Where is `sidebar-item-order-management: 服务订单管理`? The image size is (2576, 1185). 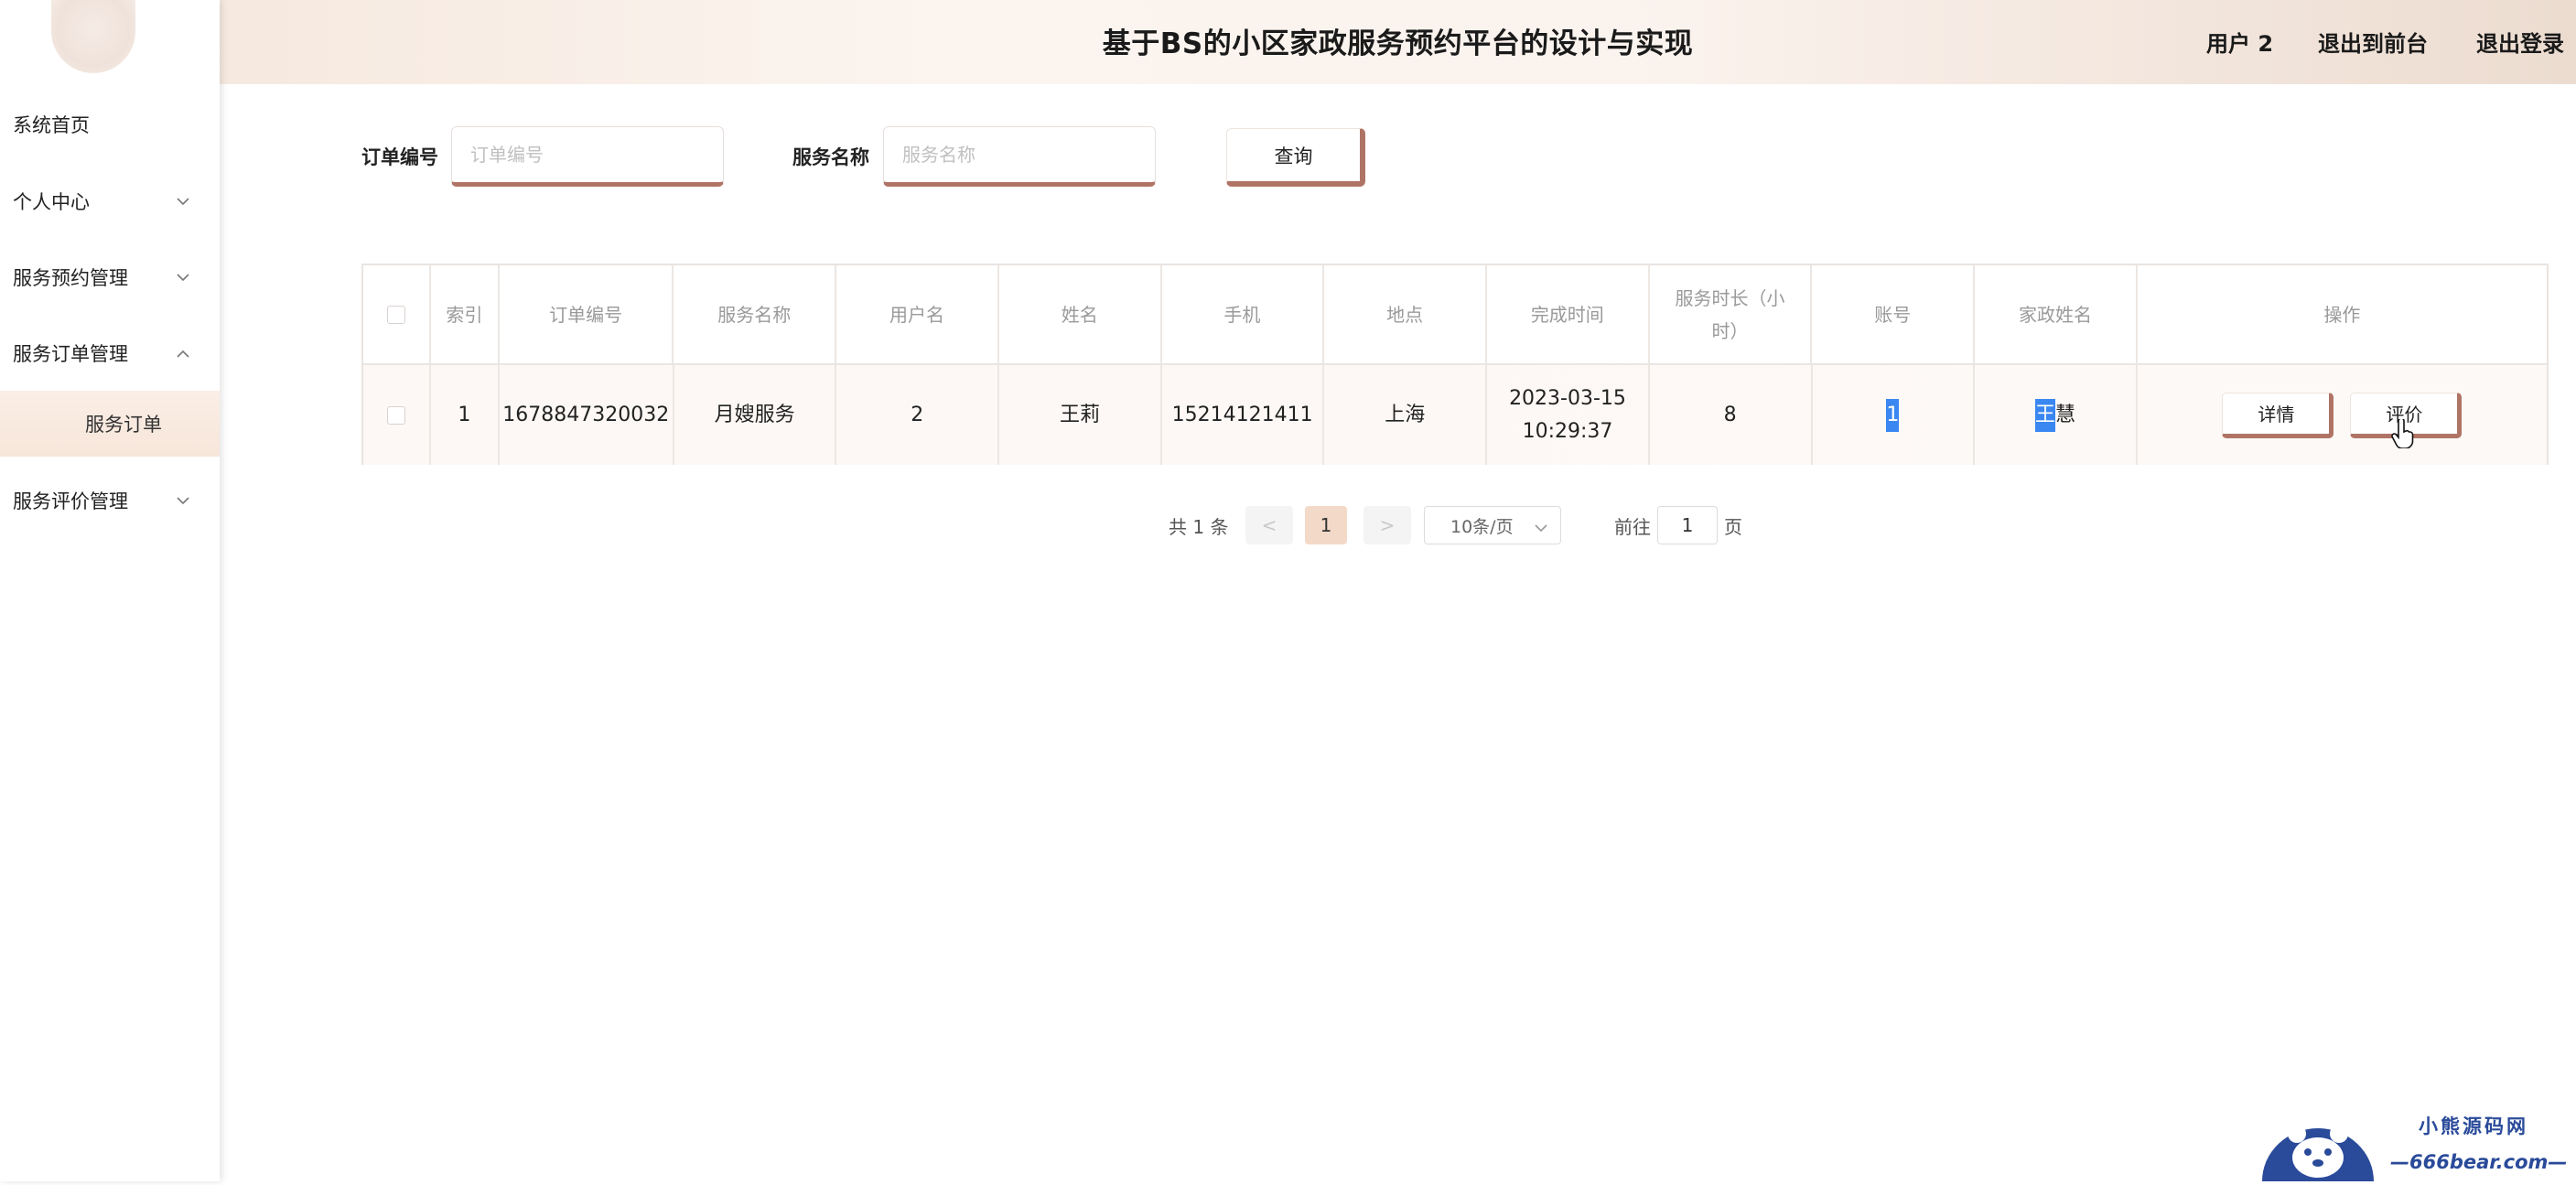
sidebar-item-order-management: 服务订单管理 is located at coordinates (110, 353).